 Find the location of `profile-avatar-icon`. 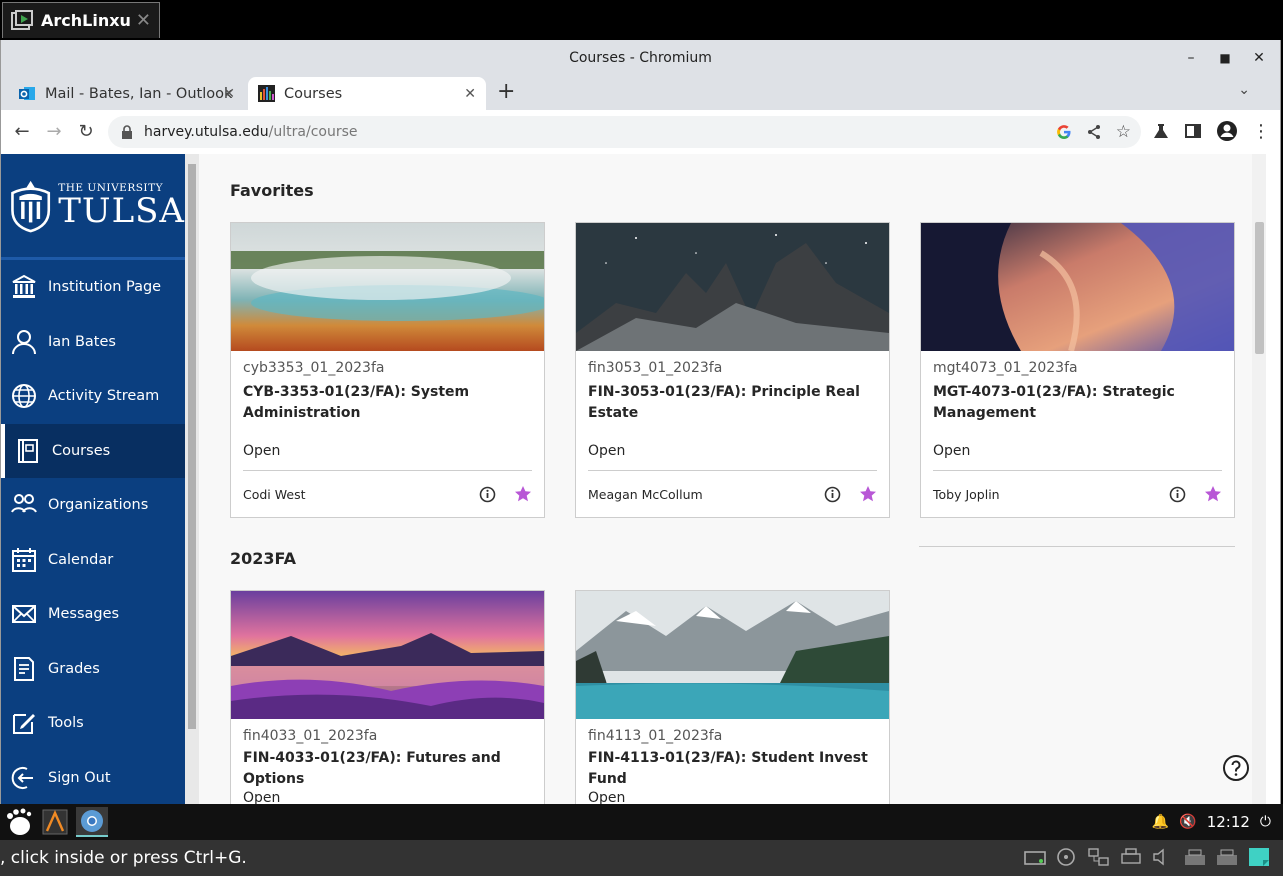

profile-avatar-icon is located at coordinates (1227, 131).